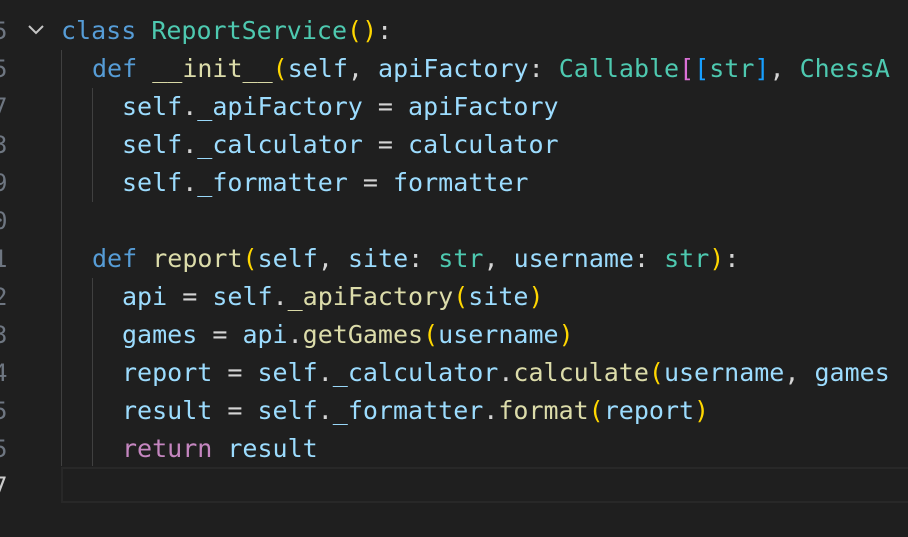 The image size is (908, 537). What do you see at coordinates (454, 221) in the screenshot?
I see `code-line: 0` at bounding box center [454, 221].